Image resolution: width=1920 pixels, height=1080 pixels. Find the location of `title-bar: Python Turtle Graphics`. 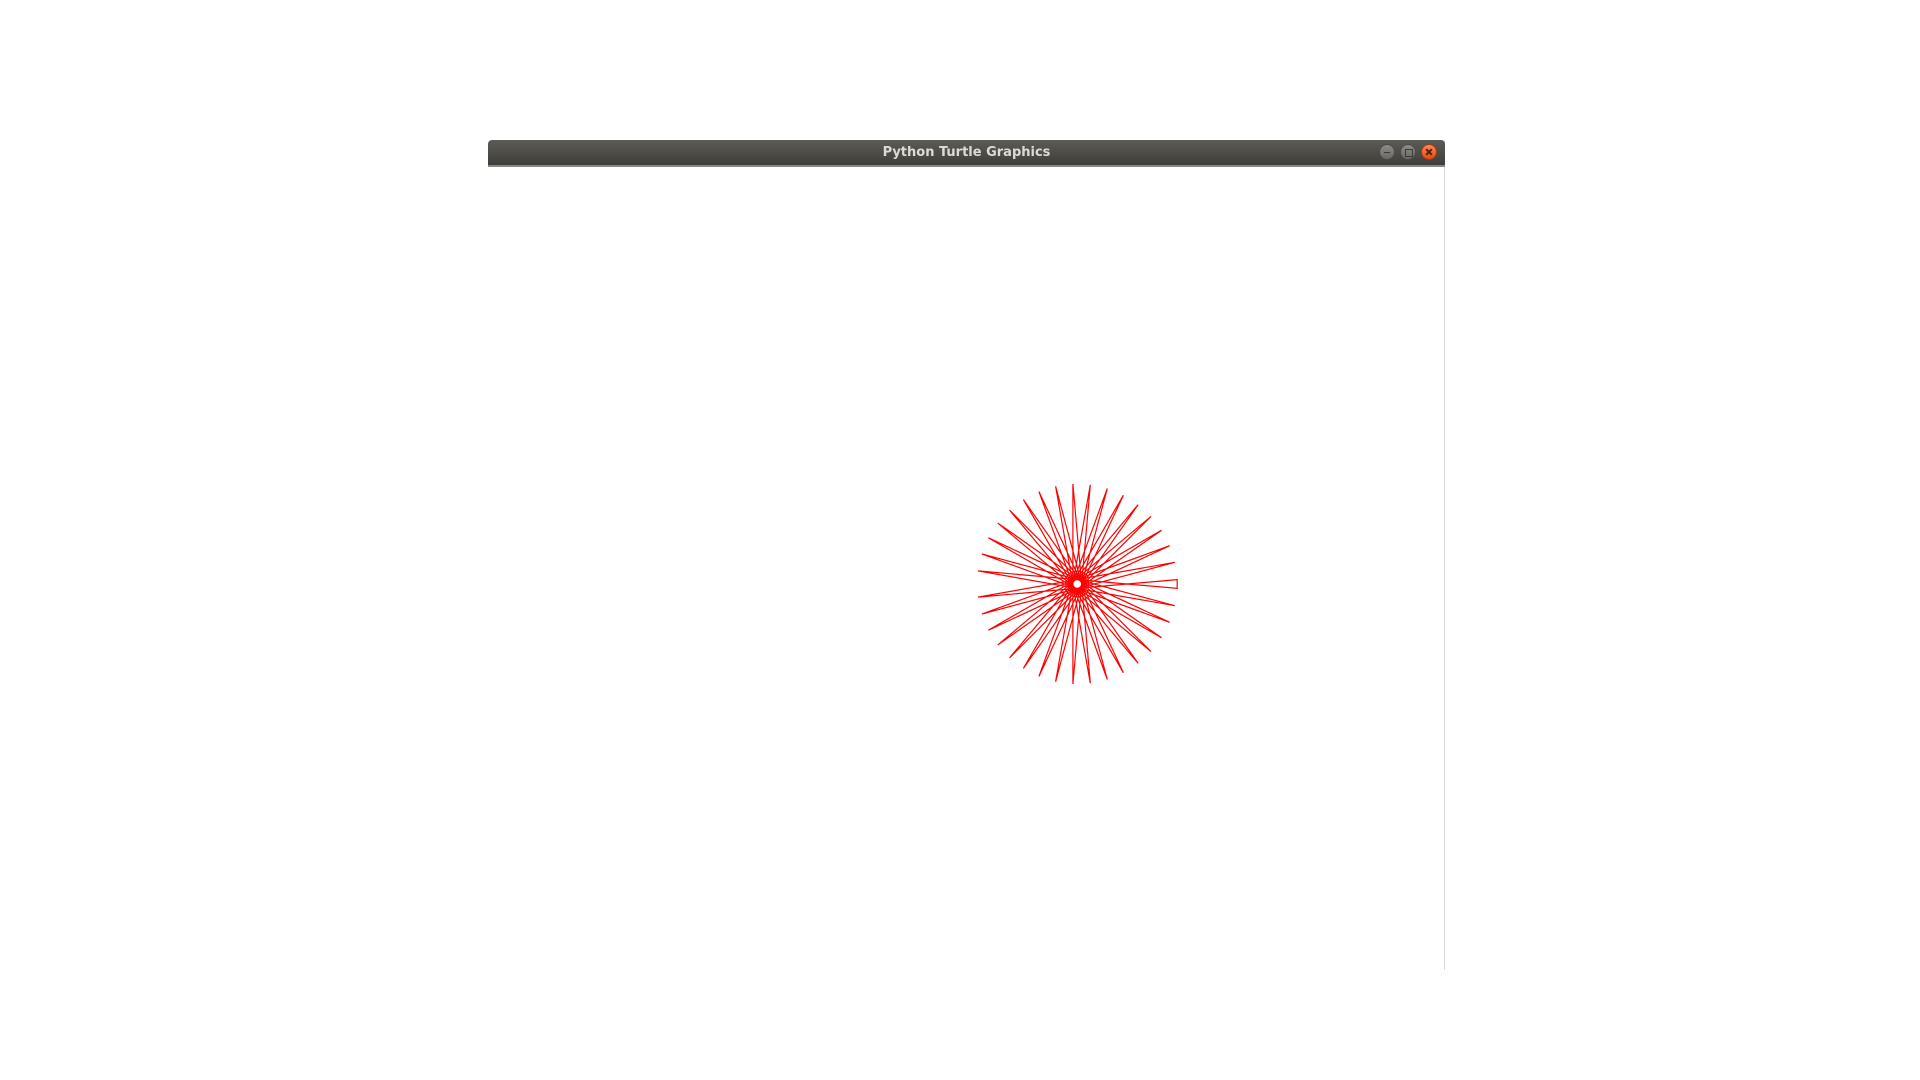

title-bar: Python Turtle Graphics is located at coordinates (966, 153).